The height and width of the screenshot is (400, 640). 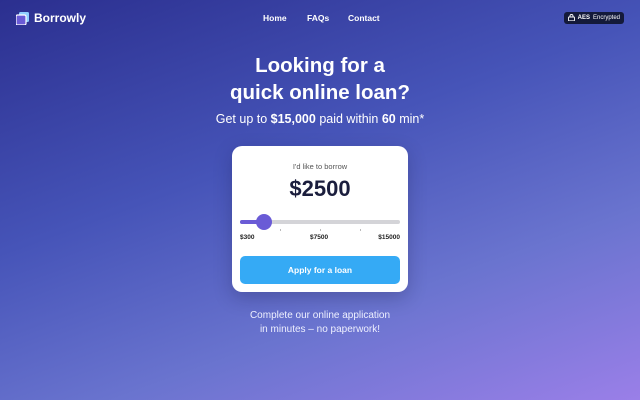 What do you see at coordinates (320, 79) in the screenshot?
I see `page-headline: Looking for a quick online loan?` at bounding box center [320, 79].